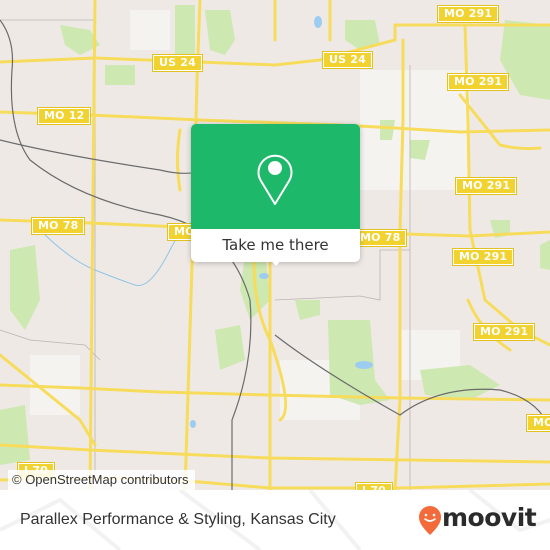 The width and height of the screenshot is (550, 550). What do you see at coordinates (64, 116) in the screenshot?
I see `road-shield-mo12: MO 12` at bounding box center [64, 116].